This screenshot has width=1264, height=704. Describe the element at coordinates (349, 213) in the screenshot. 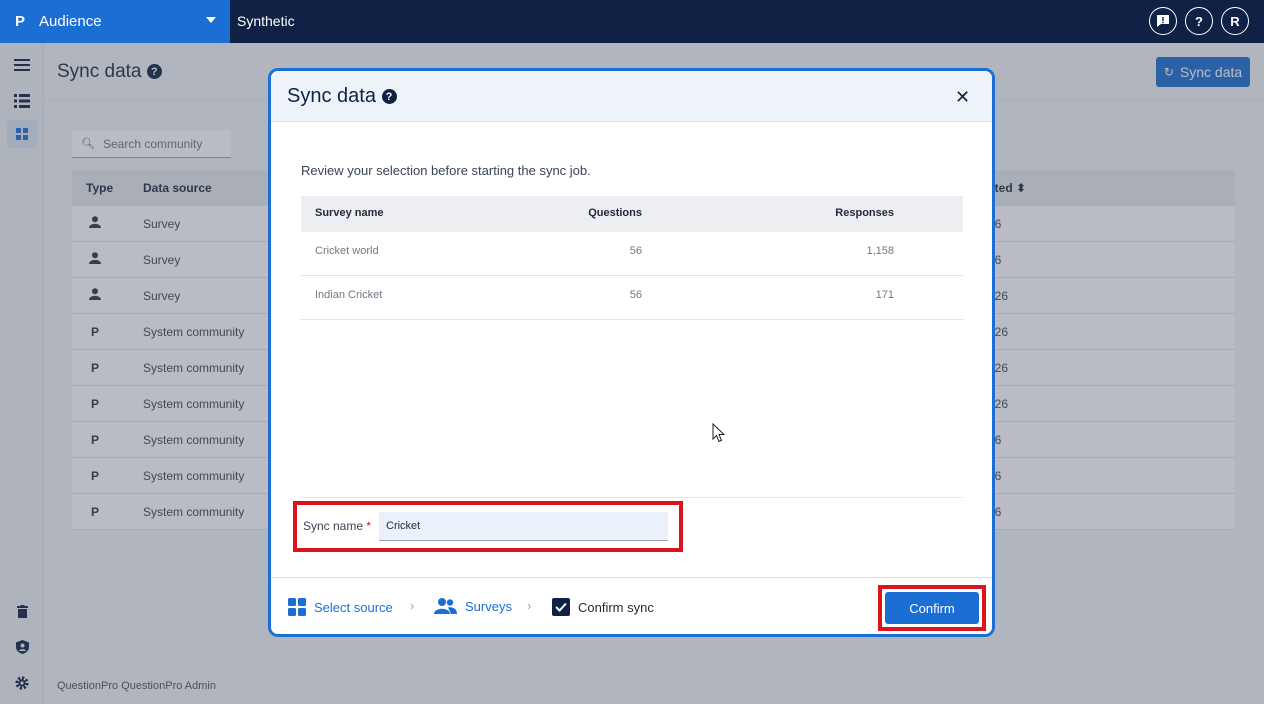

I see `column-survey-name: Survey name` at that location.